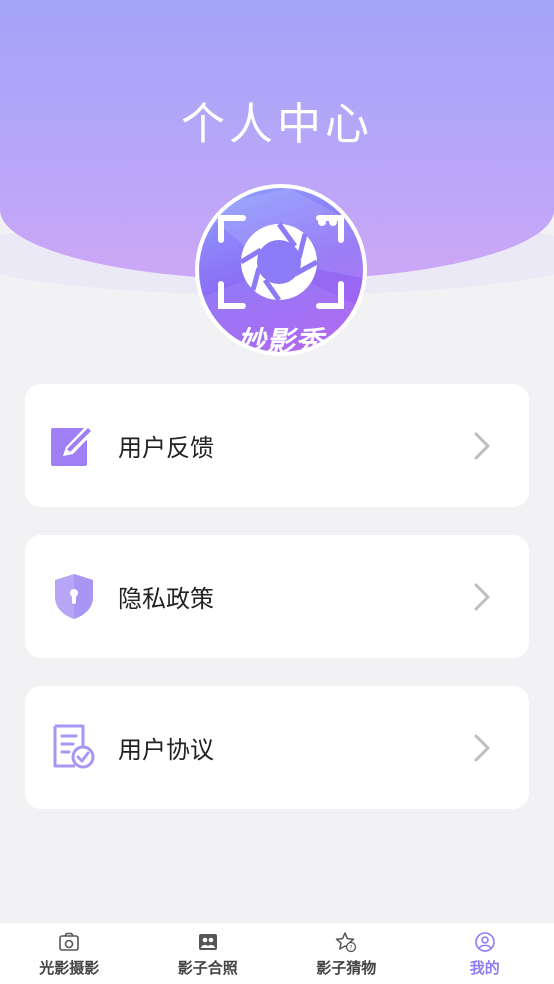 This screenshot has width=554, height=984. Describe the element at coordinates (72, 445) in the screenshot. I see `edit-icon` at that location.